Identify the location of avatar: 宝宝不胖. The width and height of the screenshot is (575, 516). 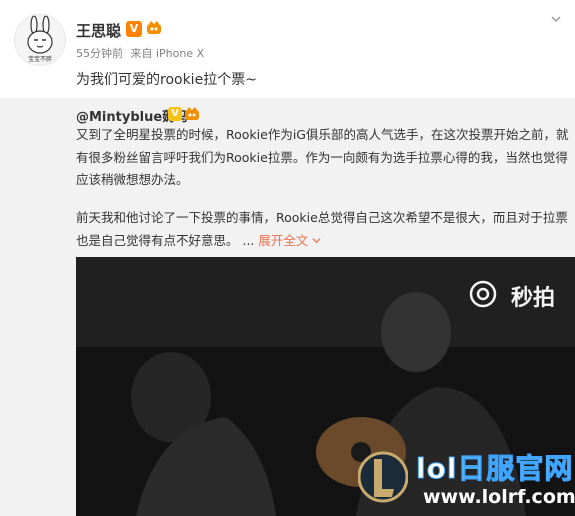
(40, 40).